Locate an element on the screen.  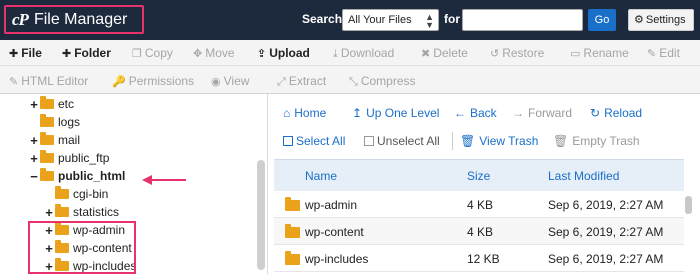
cpanel-logo: cP is located at coordinates (20, 19).